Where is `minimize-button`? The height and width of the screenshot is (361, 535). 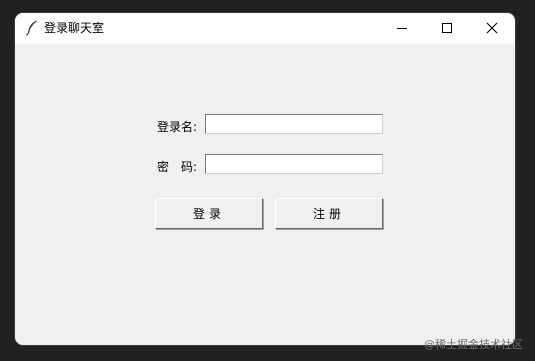
minimize-button is located at coordinates (402, 28).